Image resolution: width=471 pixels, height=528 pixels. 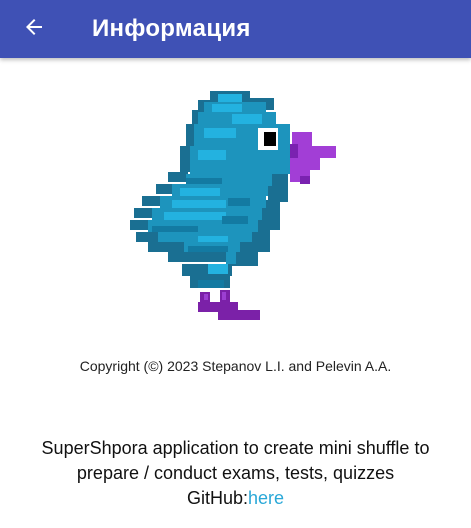 What do you see at coordinates (266, 498) in the screenshot?
I see `github-link: here` at bounding box center [266, 498].